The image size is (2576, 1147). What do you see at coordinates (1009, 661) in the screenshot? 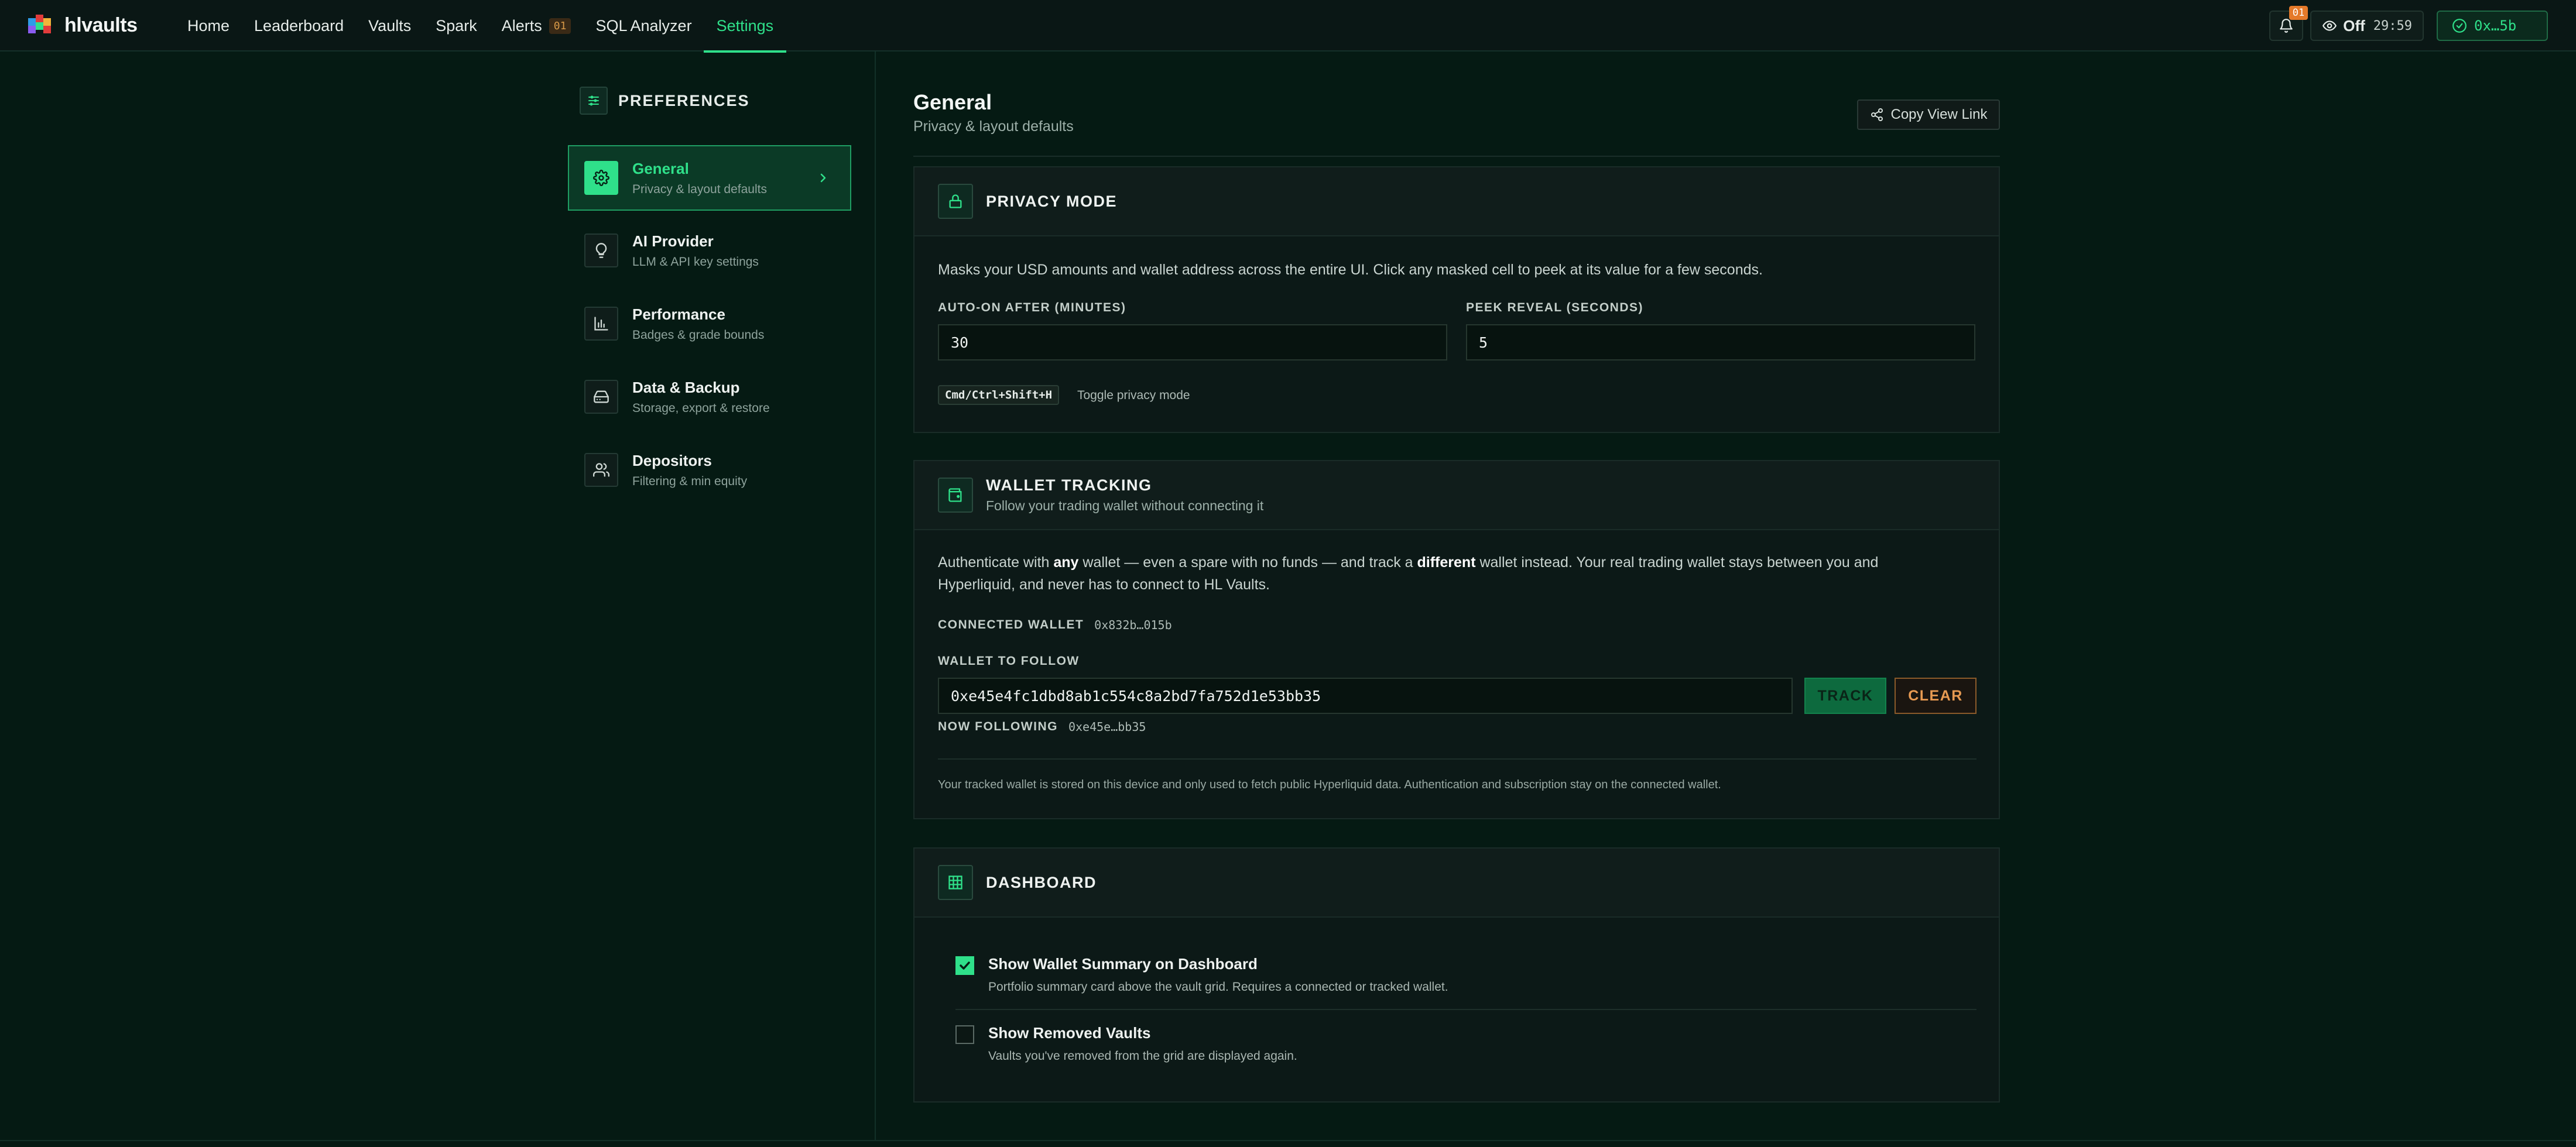
I see `wallet-to-follow-label: WALLET TO FOLLOW` at bounding box center [1009, 661].